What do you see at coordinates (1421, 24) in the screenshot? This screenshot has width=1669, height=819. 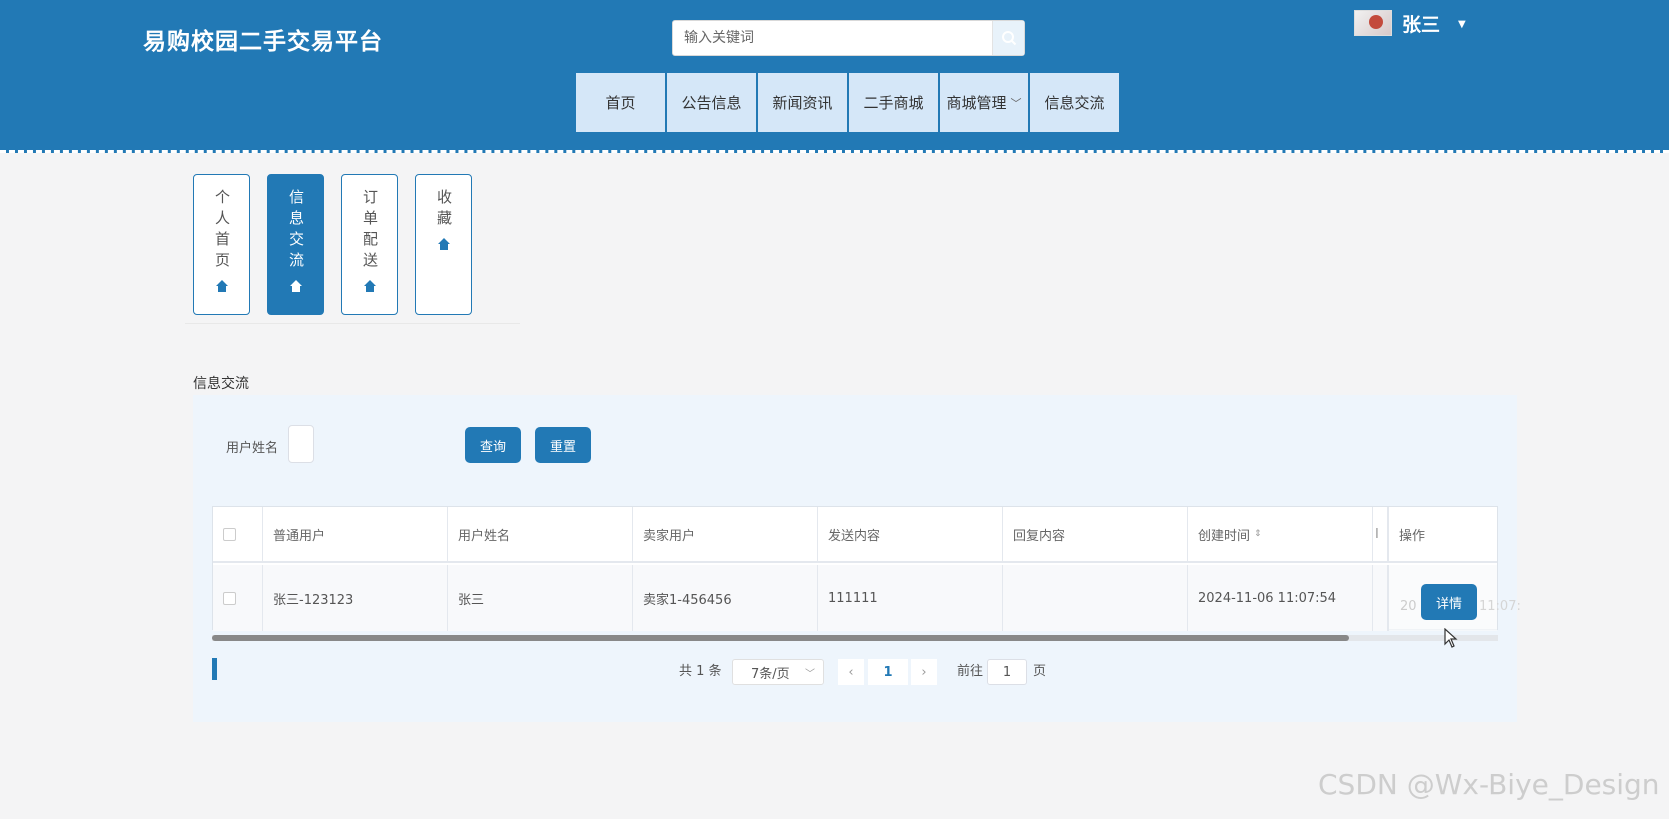 I see `username: 张三` at bounding box center [1421, 24].